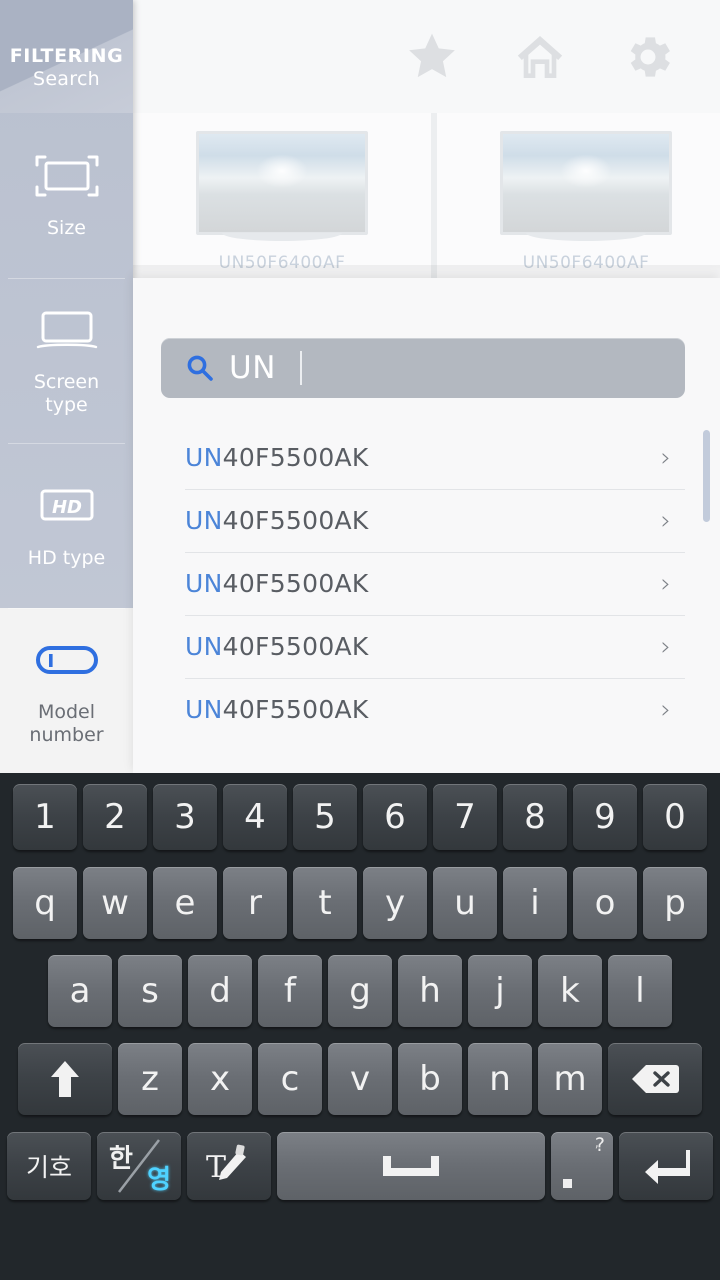 This screenshot has height=1280, width=720. What do you see at coordinates (325, 903) in the screenshot?
I see `key-t: t` at bounding box center [325, 903].